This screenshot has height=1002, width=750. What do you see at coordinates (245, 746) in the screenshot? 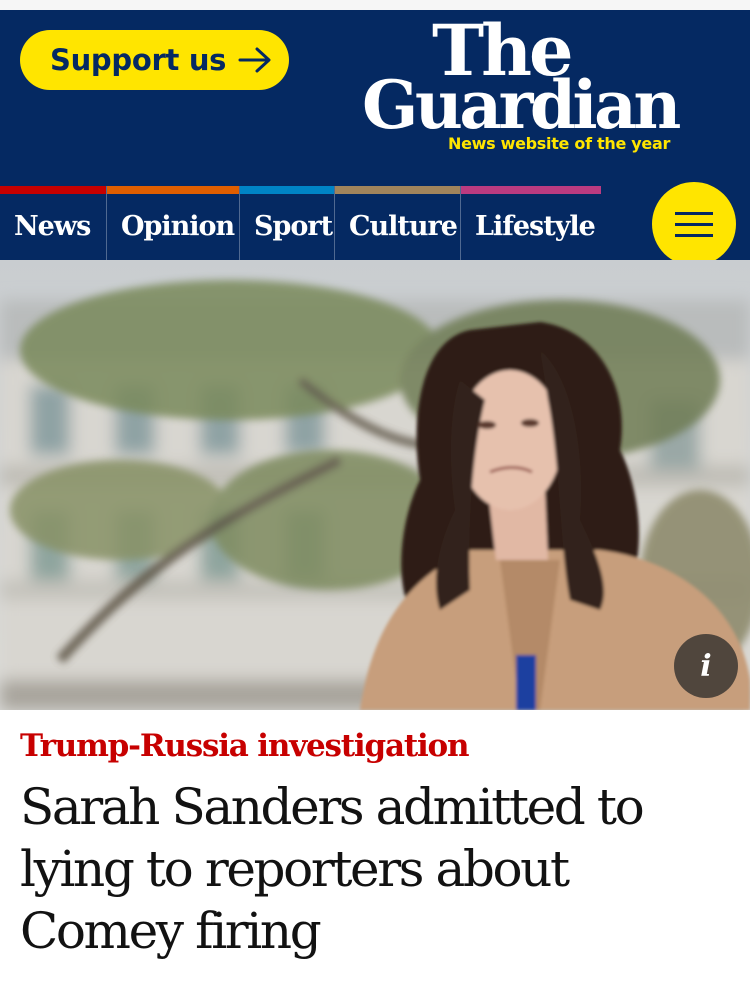
I see `article-kicker: Trump-Russia investigation` at bounding box center [245, 746].